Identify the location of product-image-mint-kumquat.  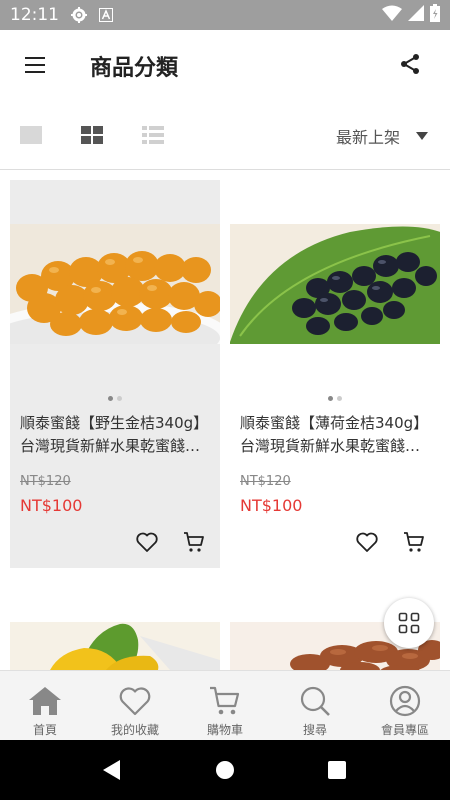
(335, 284).